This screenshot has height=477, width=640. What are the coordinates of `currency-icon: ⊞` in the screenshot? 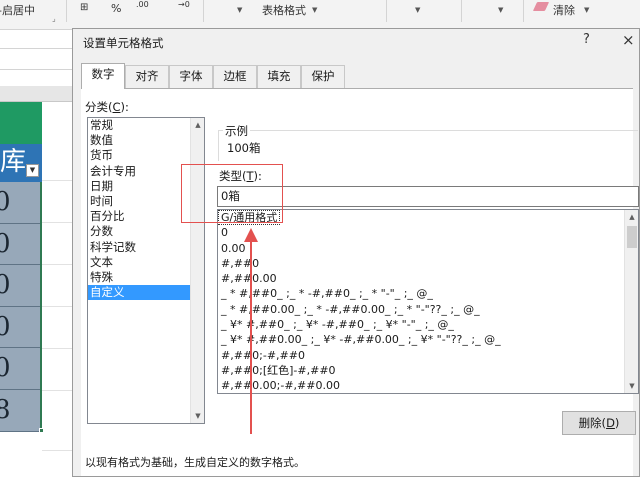 It's located at (84, 7).